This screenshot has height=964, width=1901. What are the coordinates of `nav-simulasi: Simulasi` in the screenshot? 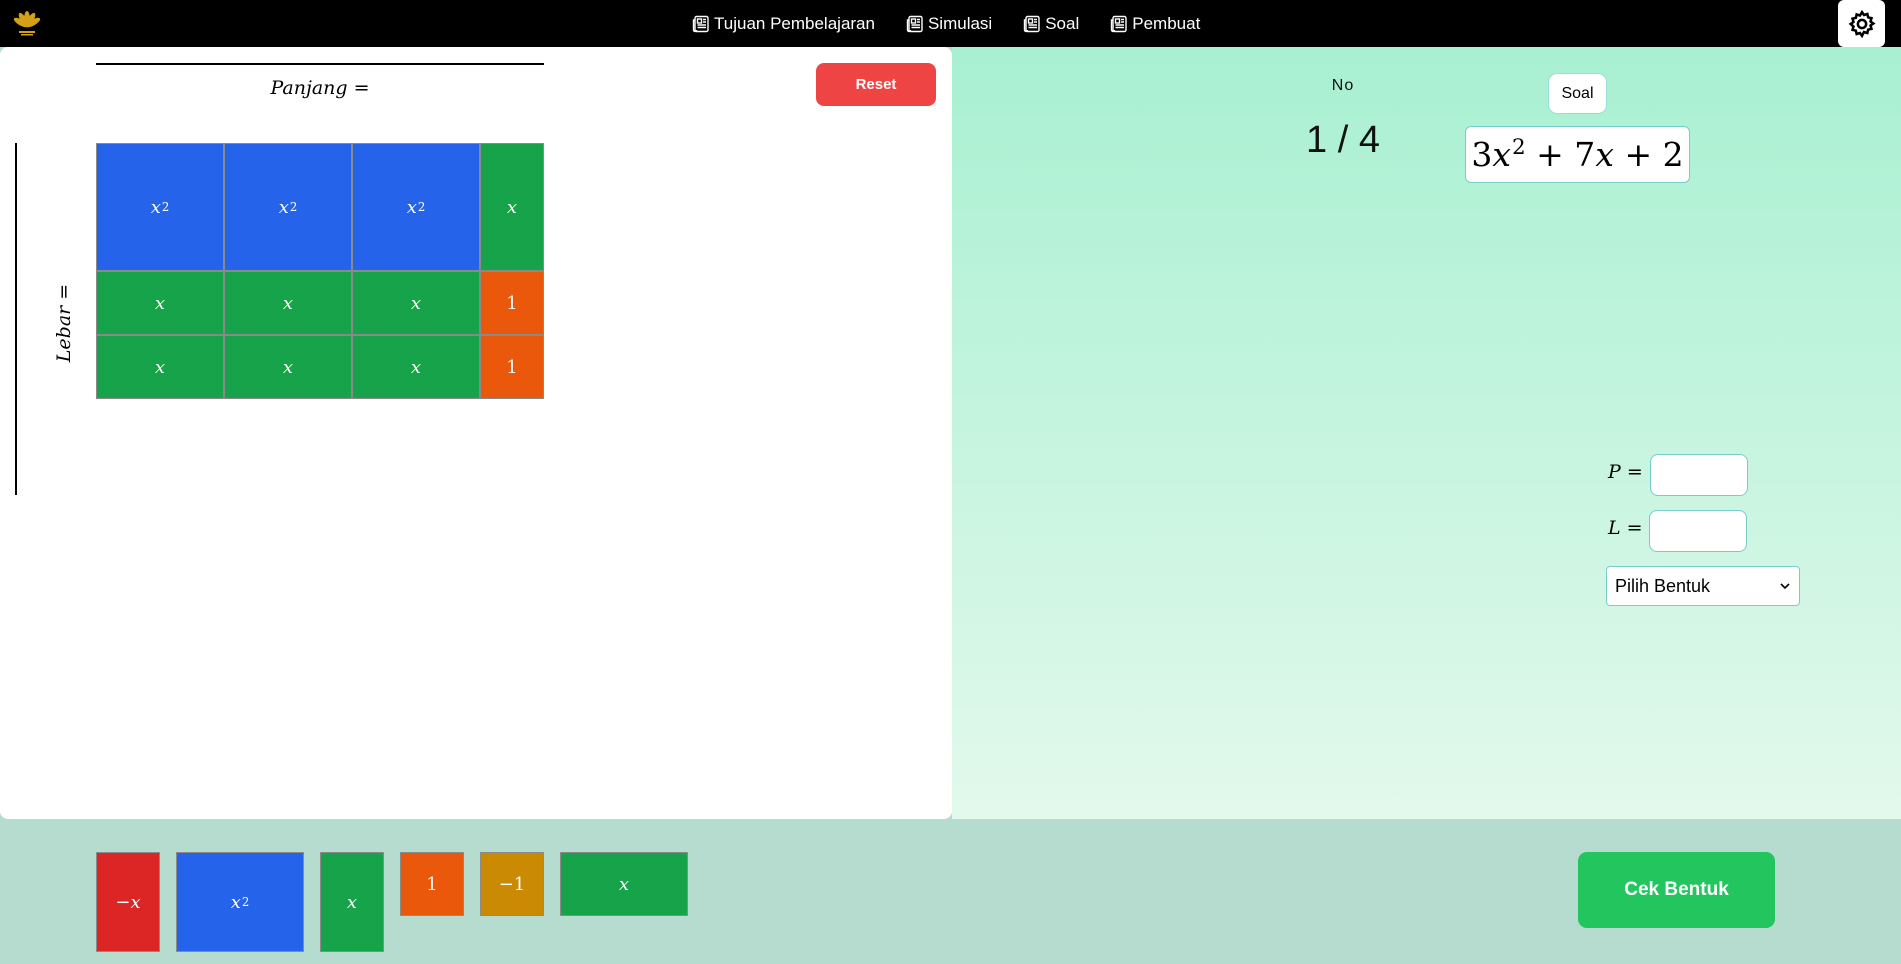 It's located at (948, 24).